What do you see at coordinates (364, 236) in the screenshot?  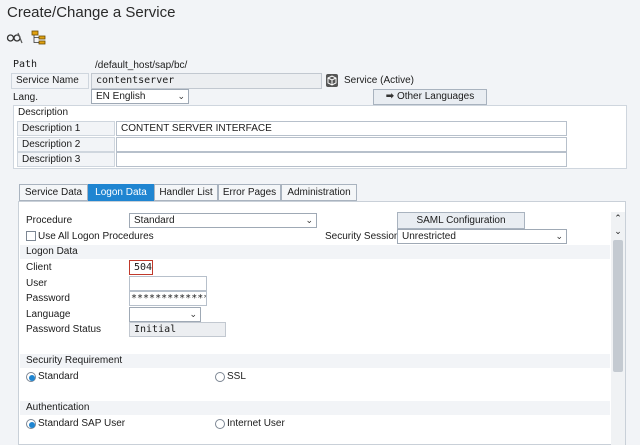 I see `security-session-label: Security Session:` at bounding box center [364, 236].